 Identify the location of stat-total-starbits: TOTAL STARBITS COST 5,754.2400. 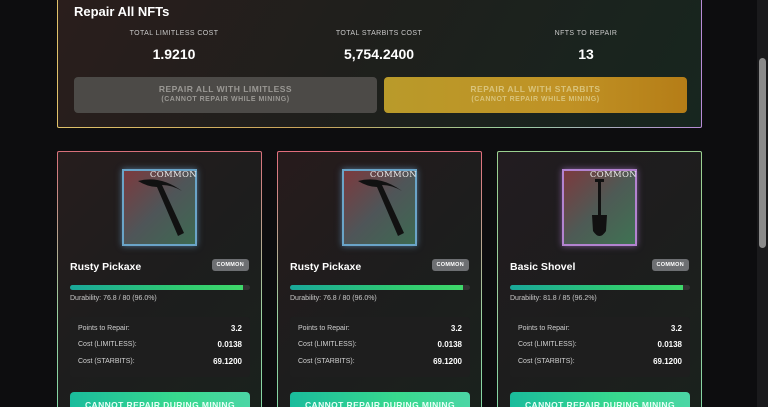
(379, 46).